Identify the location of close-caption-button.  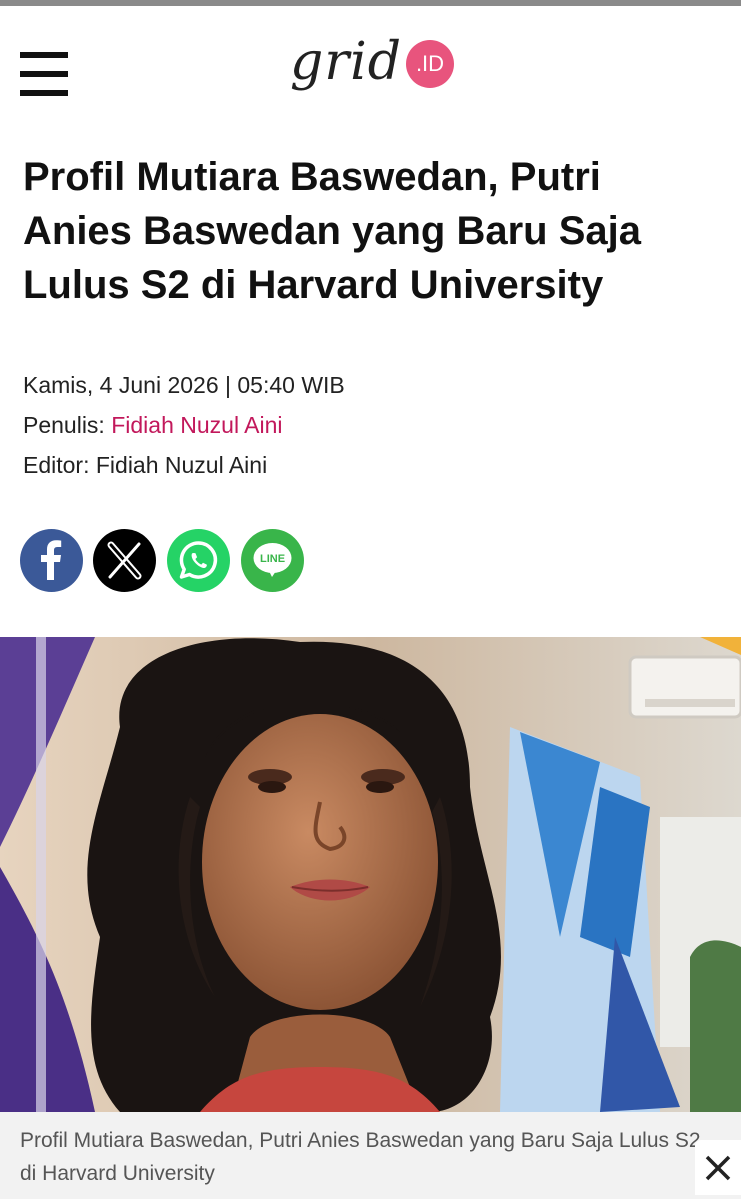
(718, 1167).